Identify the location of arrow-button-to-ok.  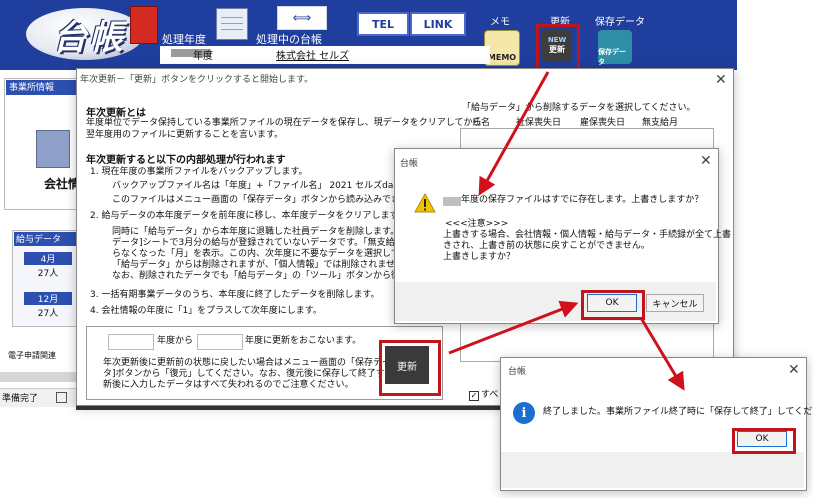
(513, 327).